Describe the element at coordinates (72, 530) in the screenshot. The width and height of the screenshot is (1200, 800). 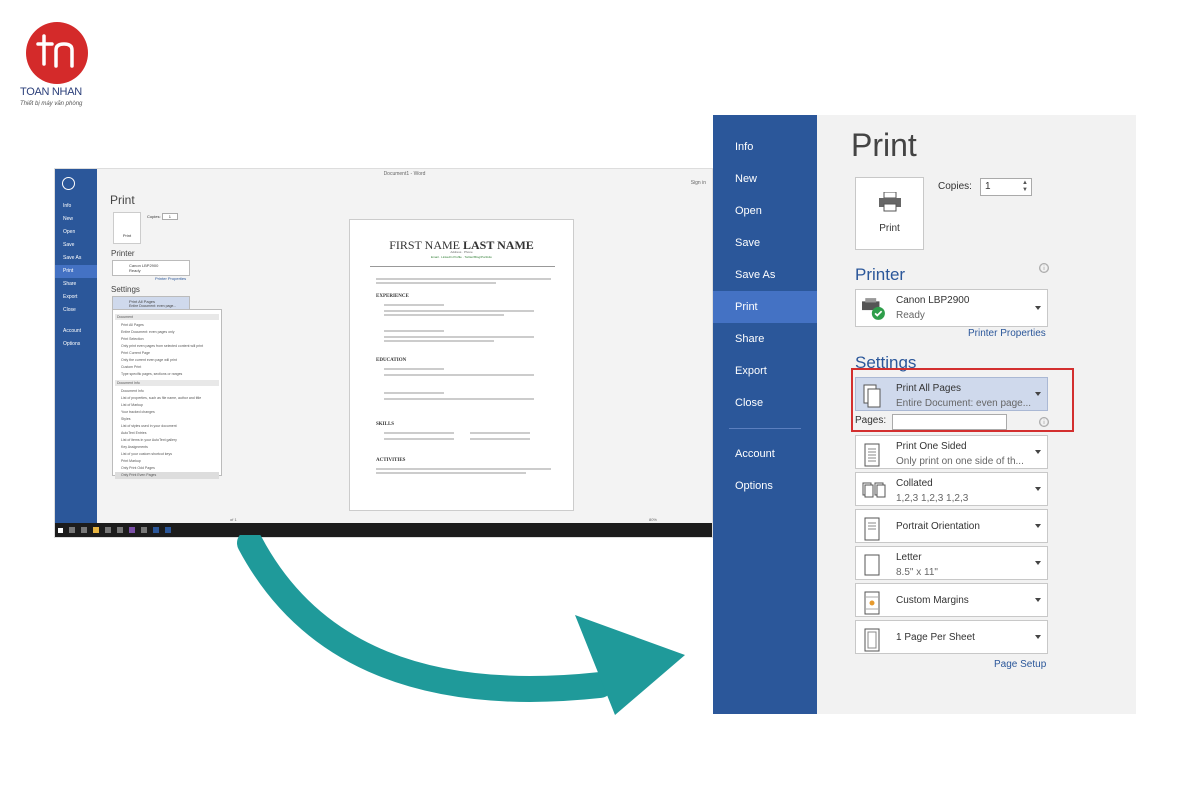
I see `search-icon` at that location.